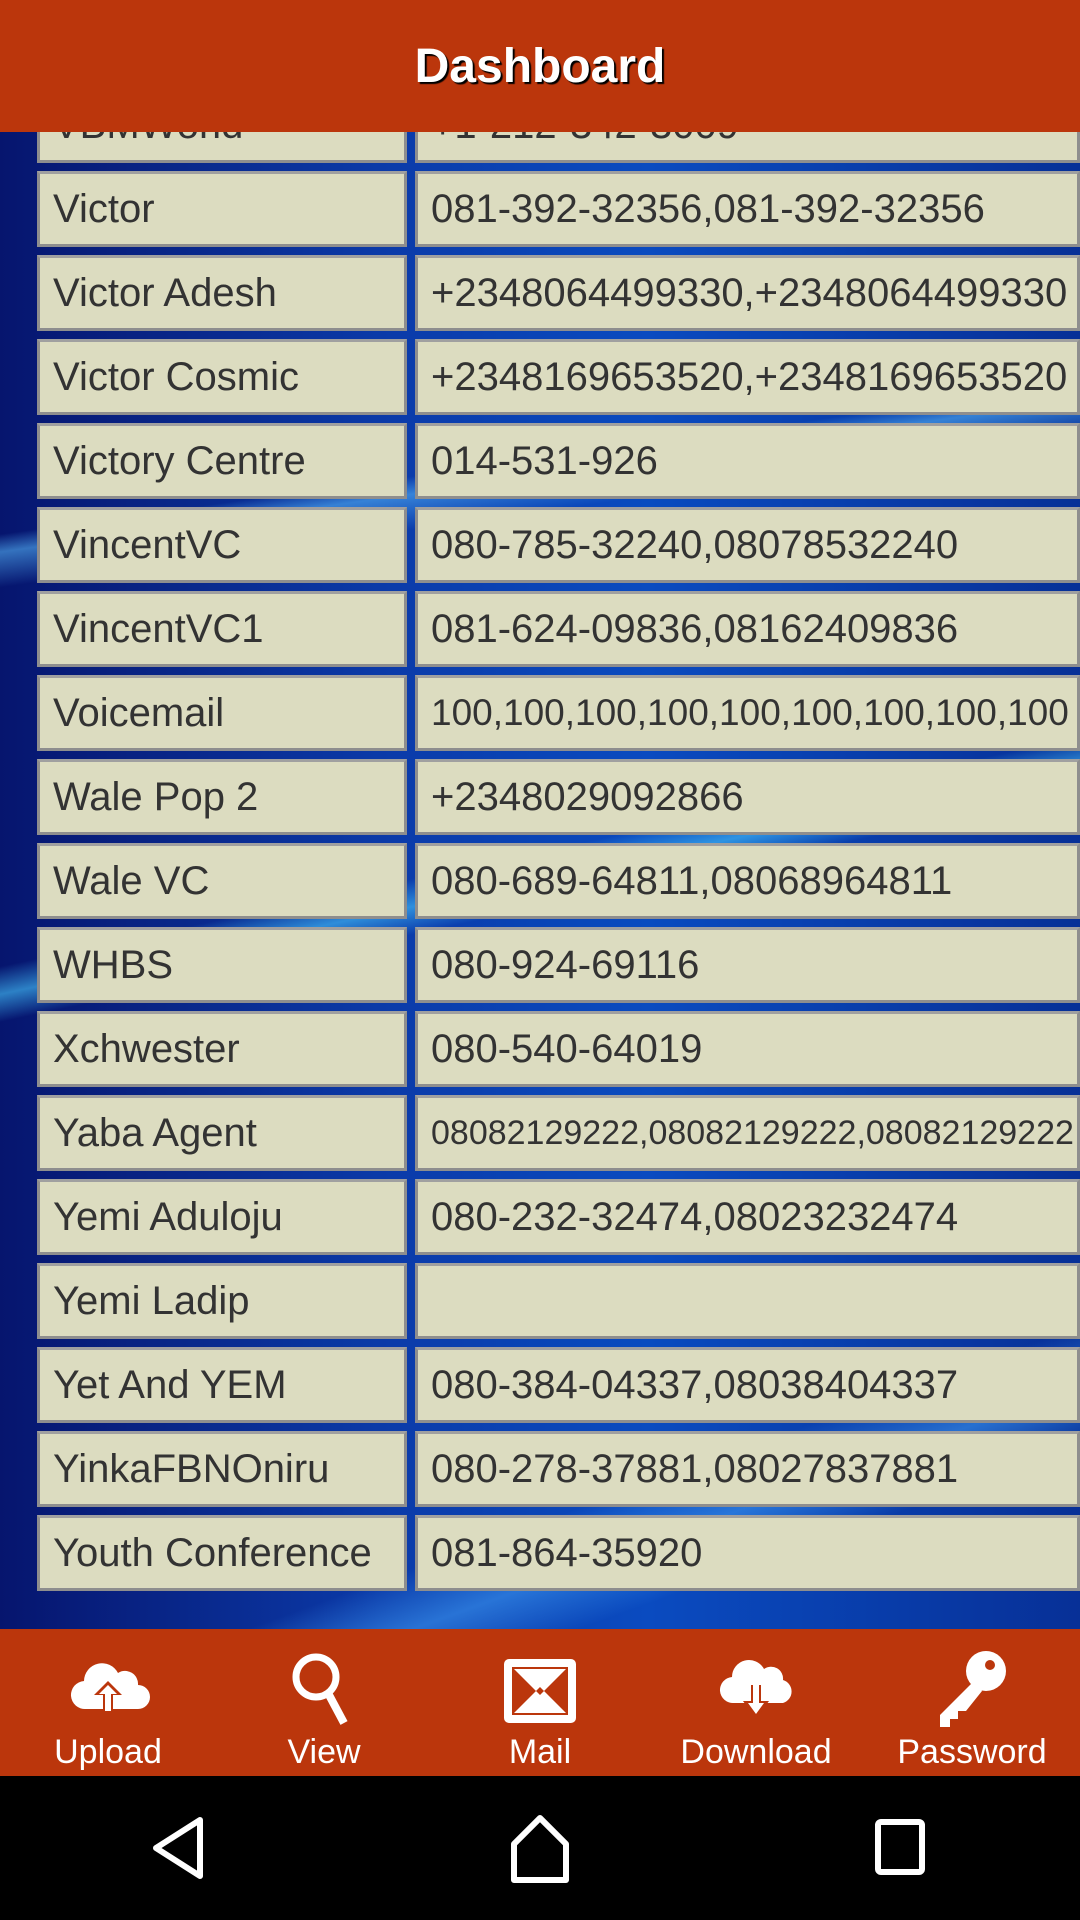  I want to click on table-row: Victory Centre 014-531-926, so click(558, 461).